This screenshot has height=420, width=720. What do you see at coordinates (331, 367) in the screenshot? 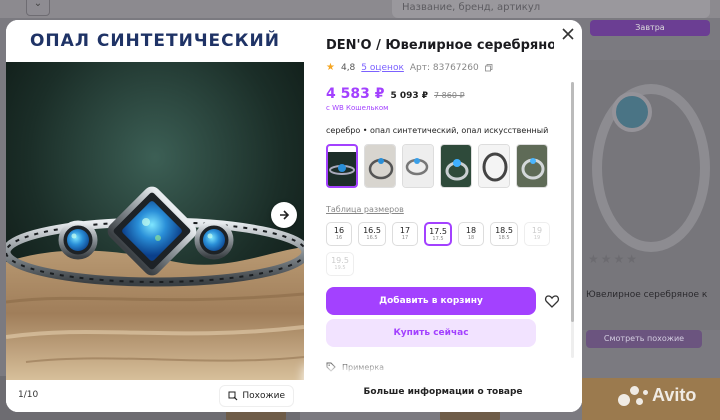
I see `tag-icon` at bounding box center [331, 367].